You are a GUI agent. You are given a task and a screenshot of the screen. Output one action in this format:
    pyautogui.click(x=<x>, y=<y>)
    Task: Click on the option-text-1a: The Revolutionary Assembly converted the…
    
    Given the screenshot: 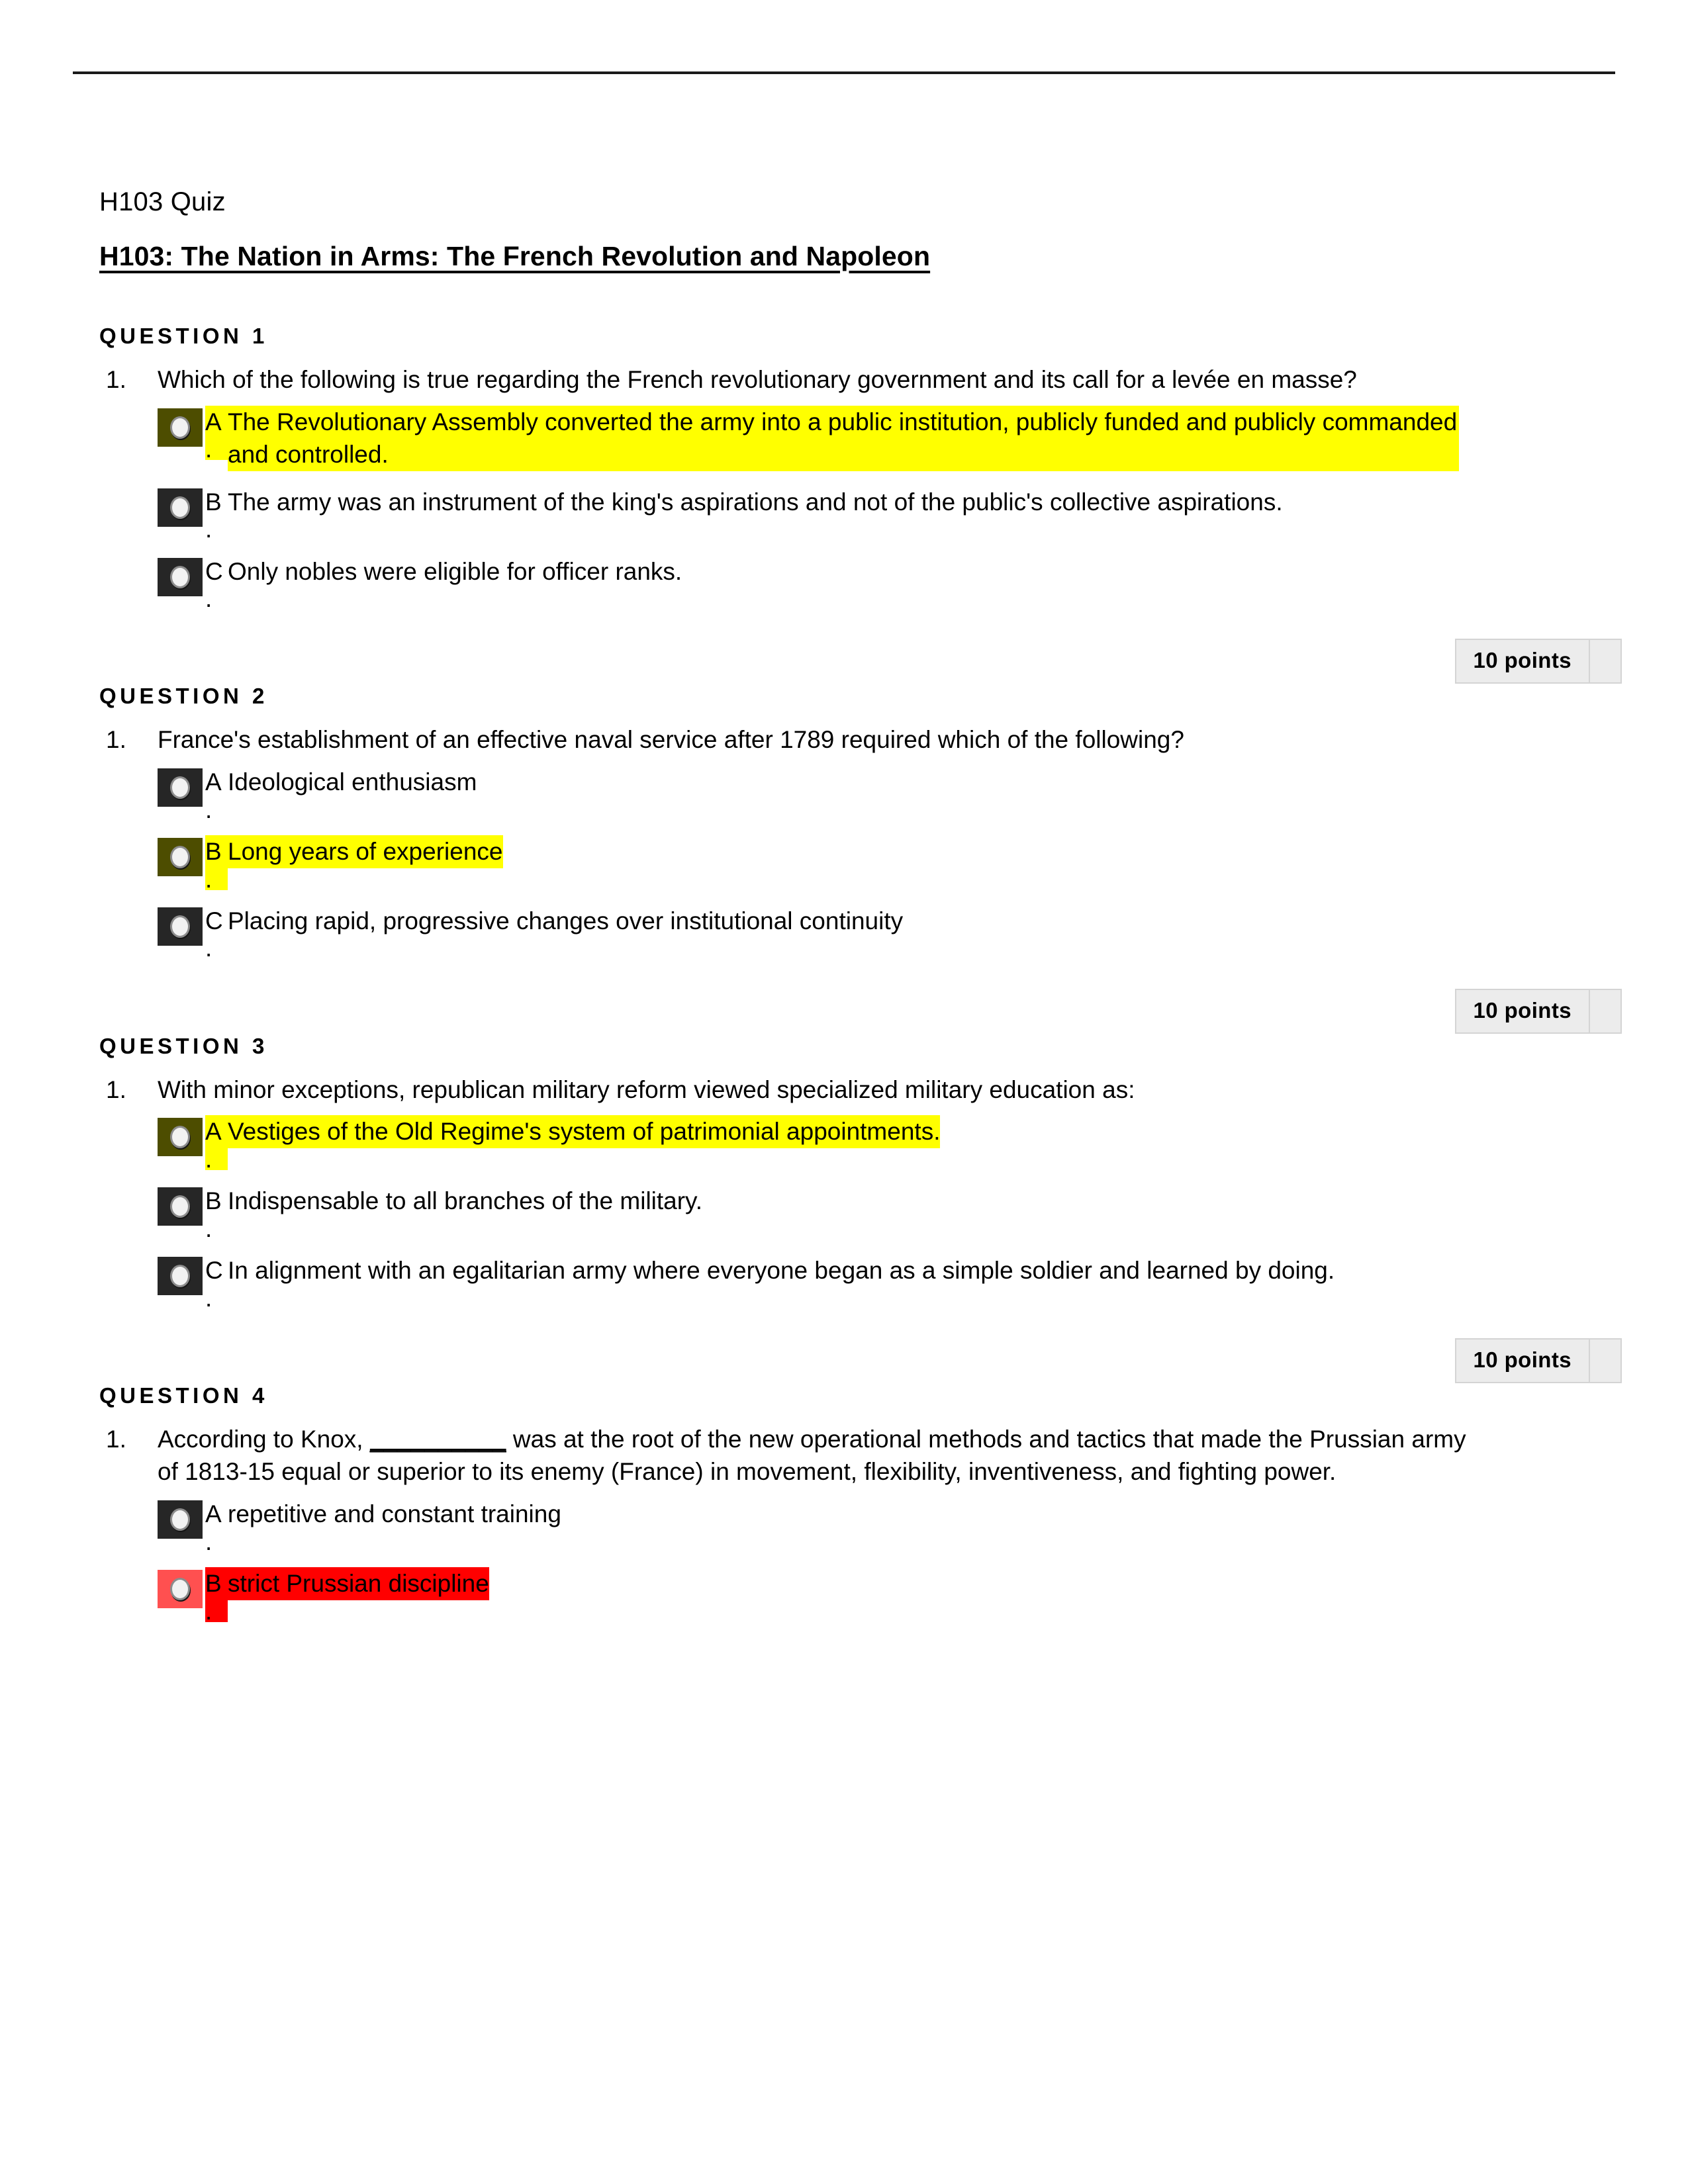 What is the action you would take?
    pyautogui.click(x=843, y=438)
    